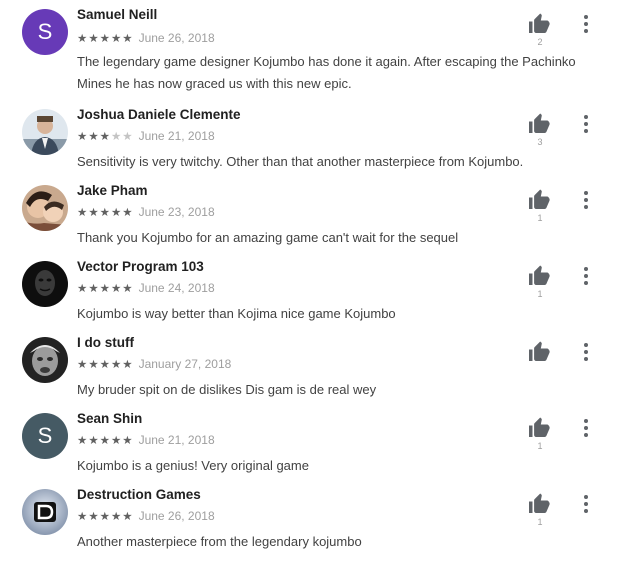  I want to click on logo-photo-icon, so click(45, 512).